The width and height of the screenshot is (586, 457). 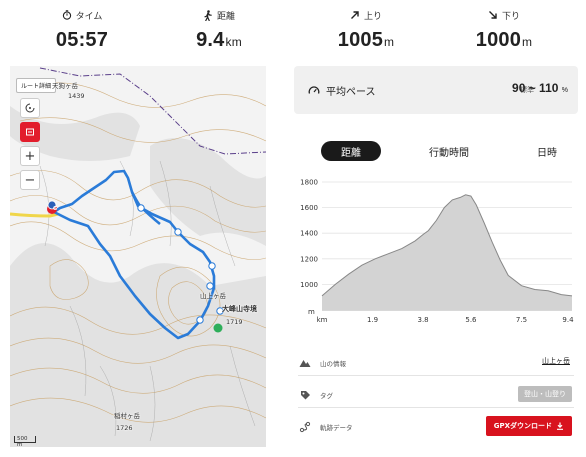 What do you see at coordinates (545, 394) in the screenshot?
I see `tag-chip: 登山・山登り` at bounding box center [545, 394].